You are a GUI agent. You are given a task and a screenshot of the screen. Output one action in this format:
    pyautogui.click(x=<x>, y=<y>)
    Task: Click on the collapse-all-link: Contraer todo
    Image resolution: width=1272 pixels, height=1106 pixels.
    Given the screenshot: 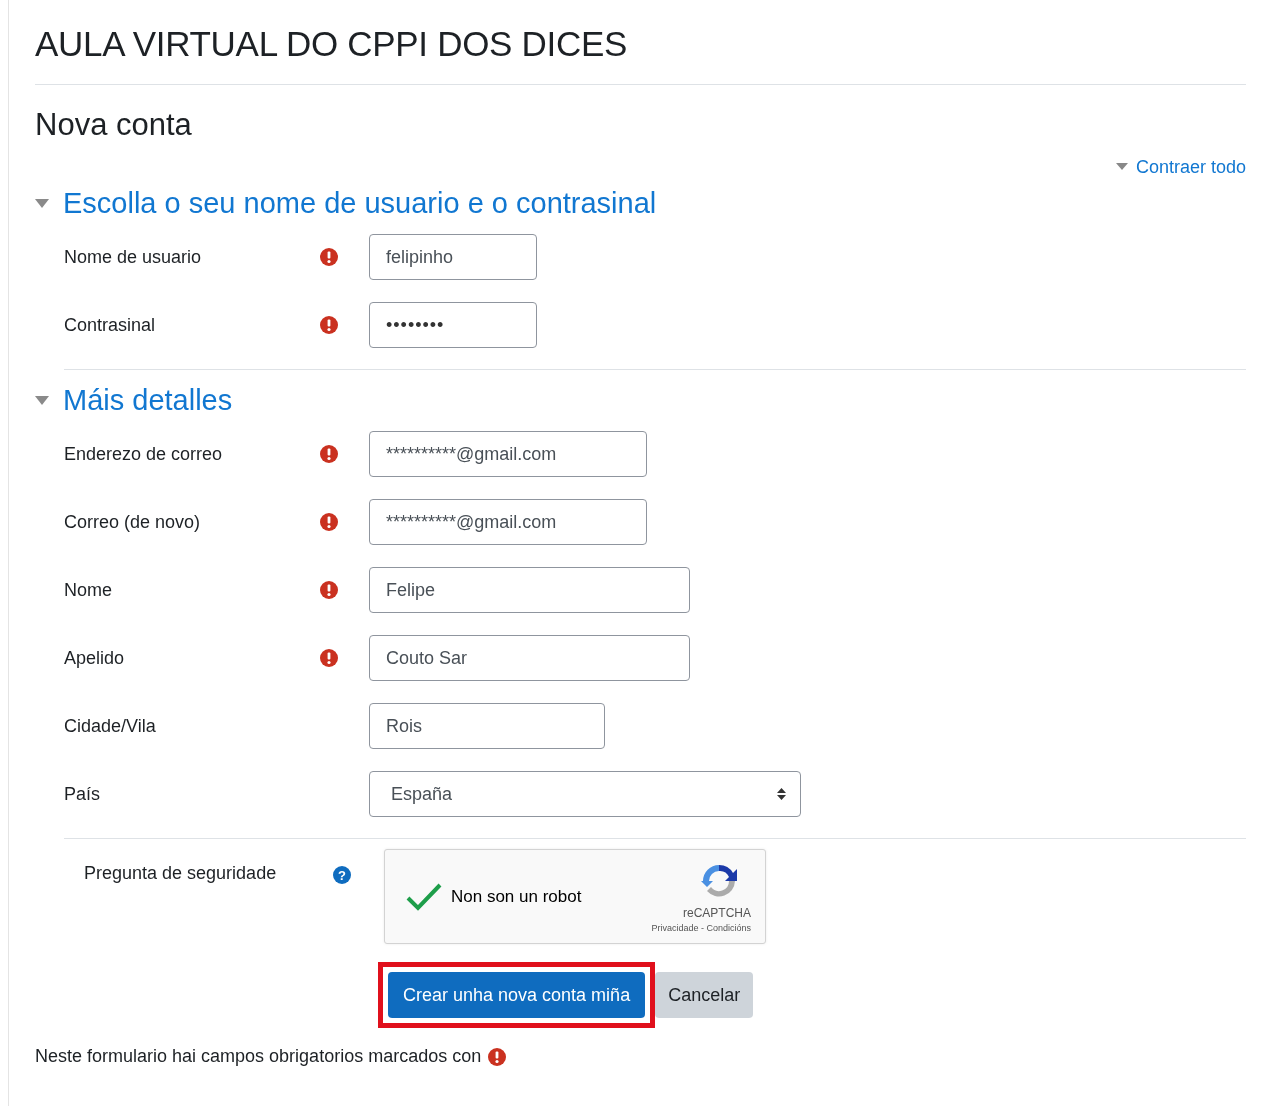 What is the action you would take?
    pyautogui.click(x=1180, y=170)
    